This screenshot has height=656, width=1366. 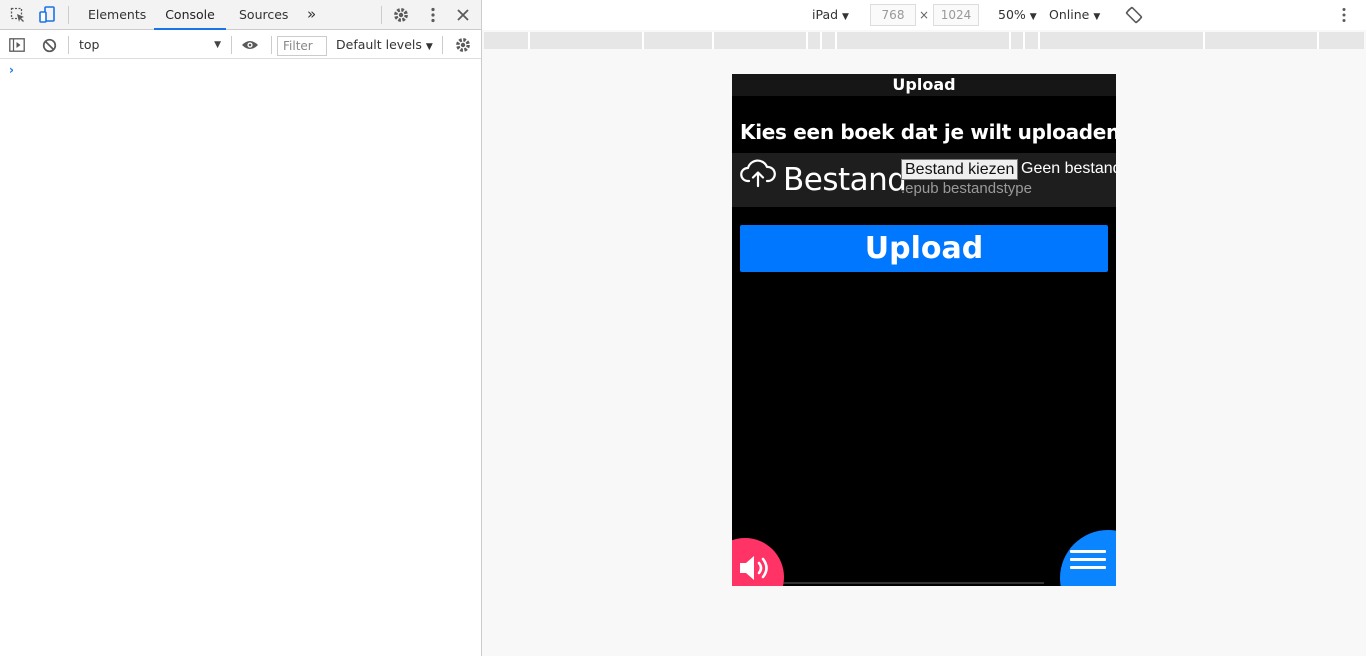 What do you see at coordinates (758, 173) in the screenshot?
I see `cloud-upload-icon` at bounding box center [758, 173].